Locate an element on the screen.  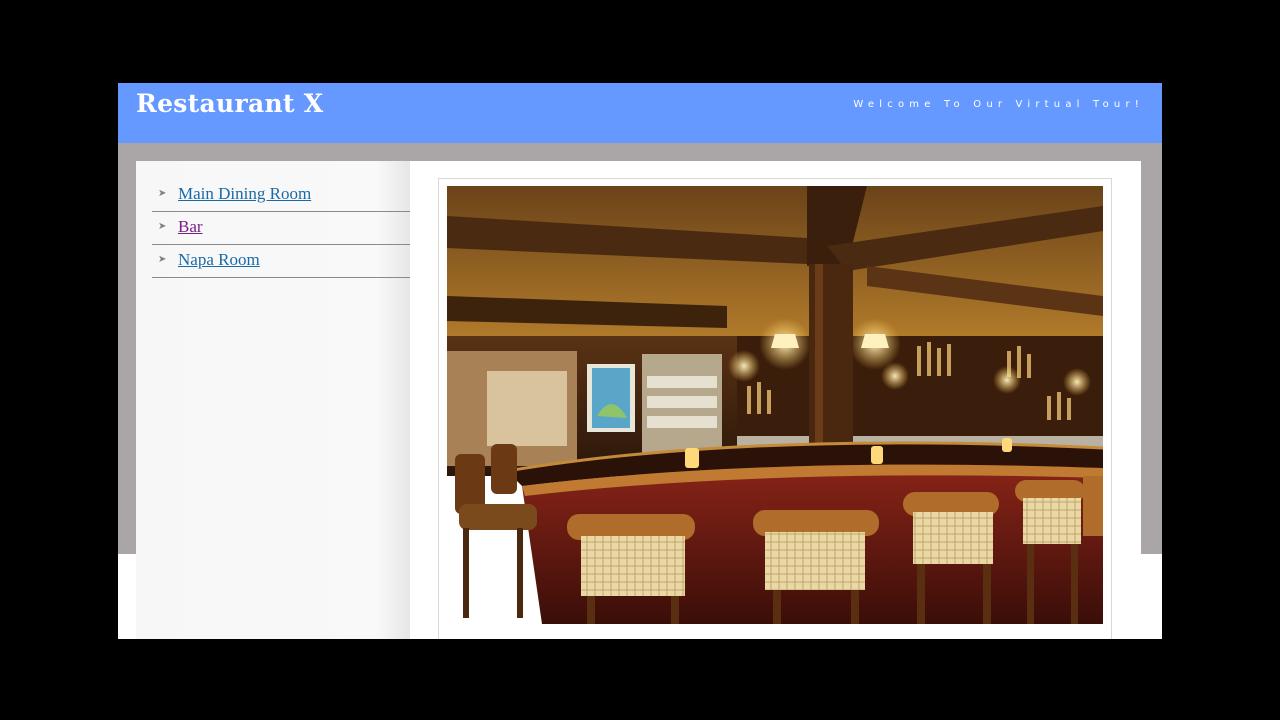
nav-link-bar: Bar is located at coordinates (190, 227).